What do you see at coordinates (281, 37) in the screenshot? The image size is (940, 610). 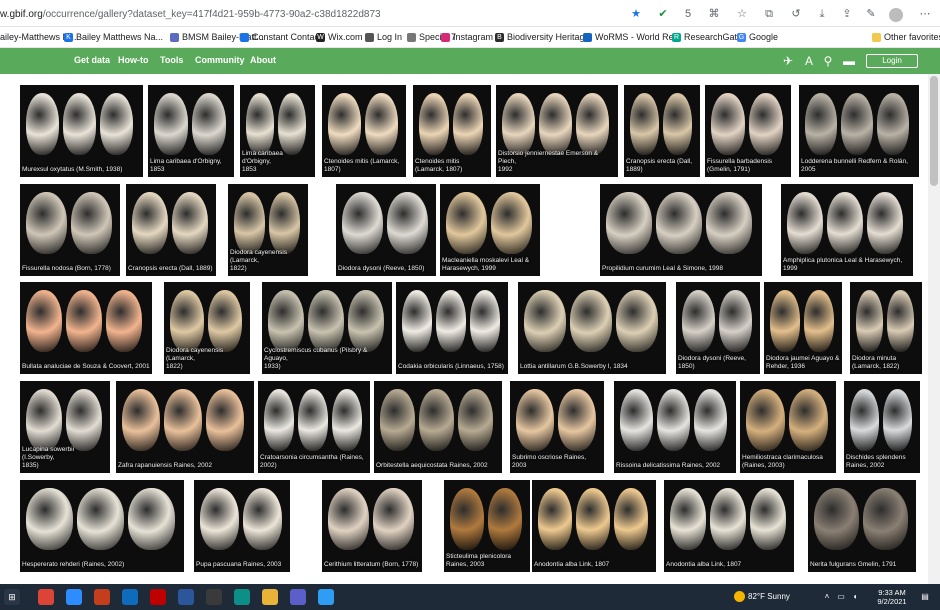 I see `bookmark-item: Constant Contact` at bounding box center [281, 37].